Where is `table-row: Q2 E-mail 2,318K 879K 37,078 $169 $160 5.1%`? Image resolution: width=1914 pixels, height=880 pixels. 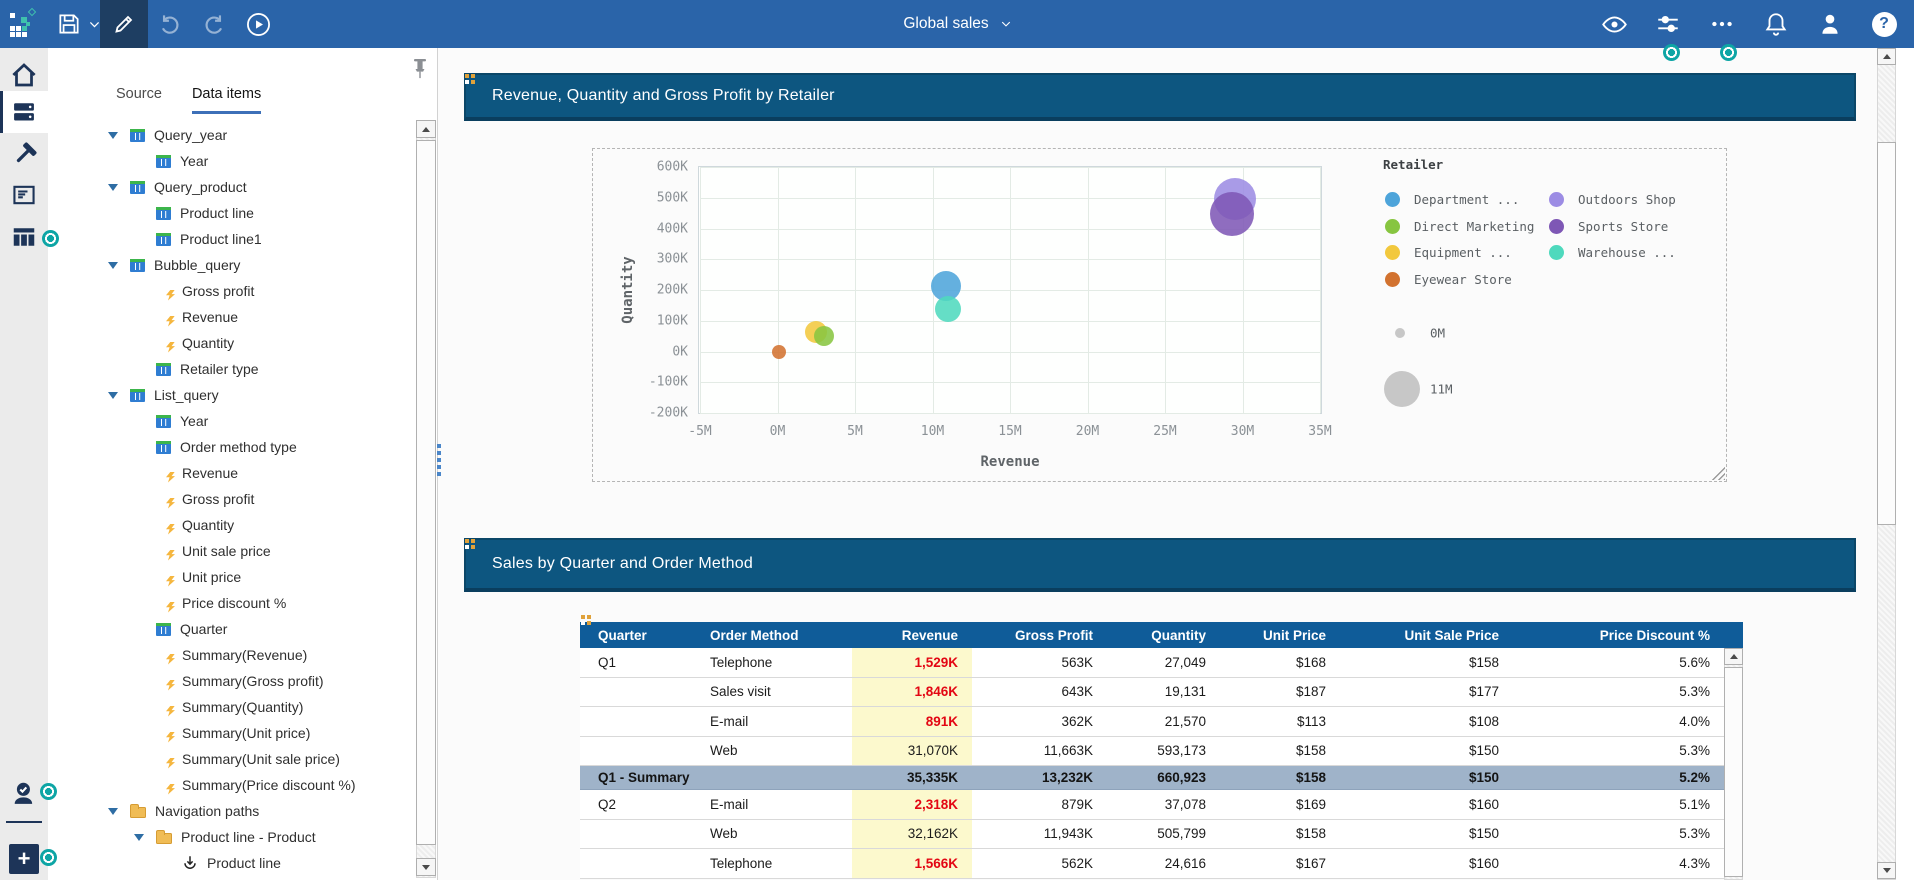 table-row: Q2 E-mail 2,318K 879K 37,078 $169 $160 5.1% is located at coordinates (1161, 805).